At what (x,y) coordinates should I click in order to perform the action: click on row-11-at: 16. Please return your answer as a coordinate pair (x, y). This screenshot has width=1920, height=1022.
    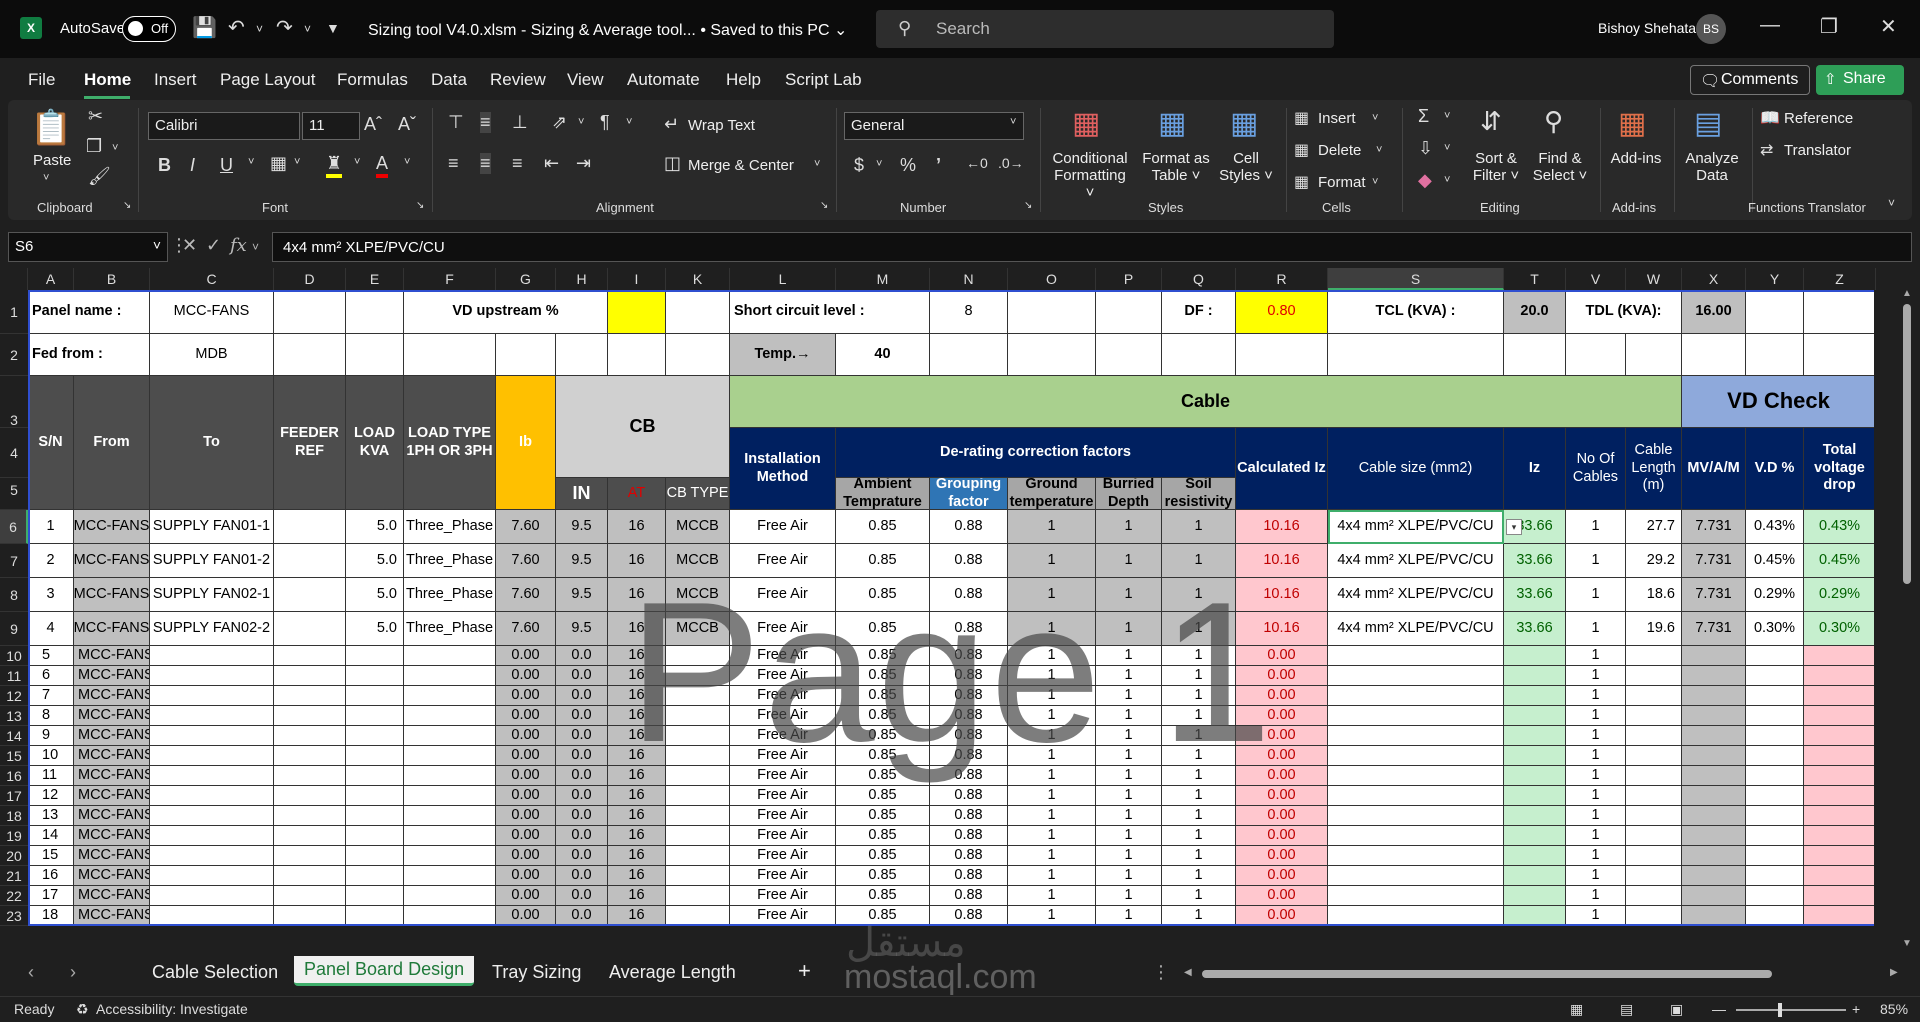
    Looking at the image, I should click on (637, 776).